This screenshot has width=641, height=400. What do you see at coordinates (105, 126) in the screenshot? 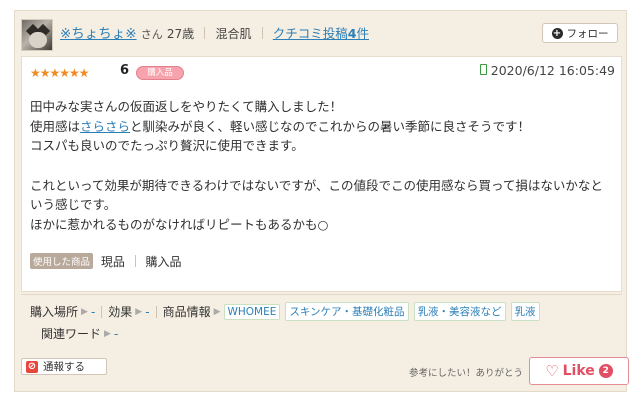
I see `keyword-link: さらさら` at bounding box center [105, 126].